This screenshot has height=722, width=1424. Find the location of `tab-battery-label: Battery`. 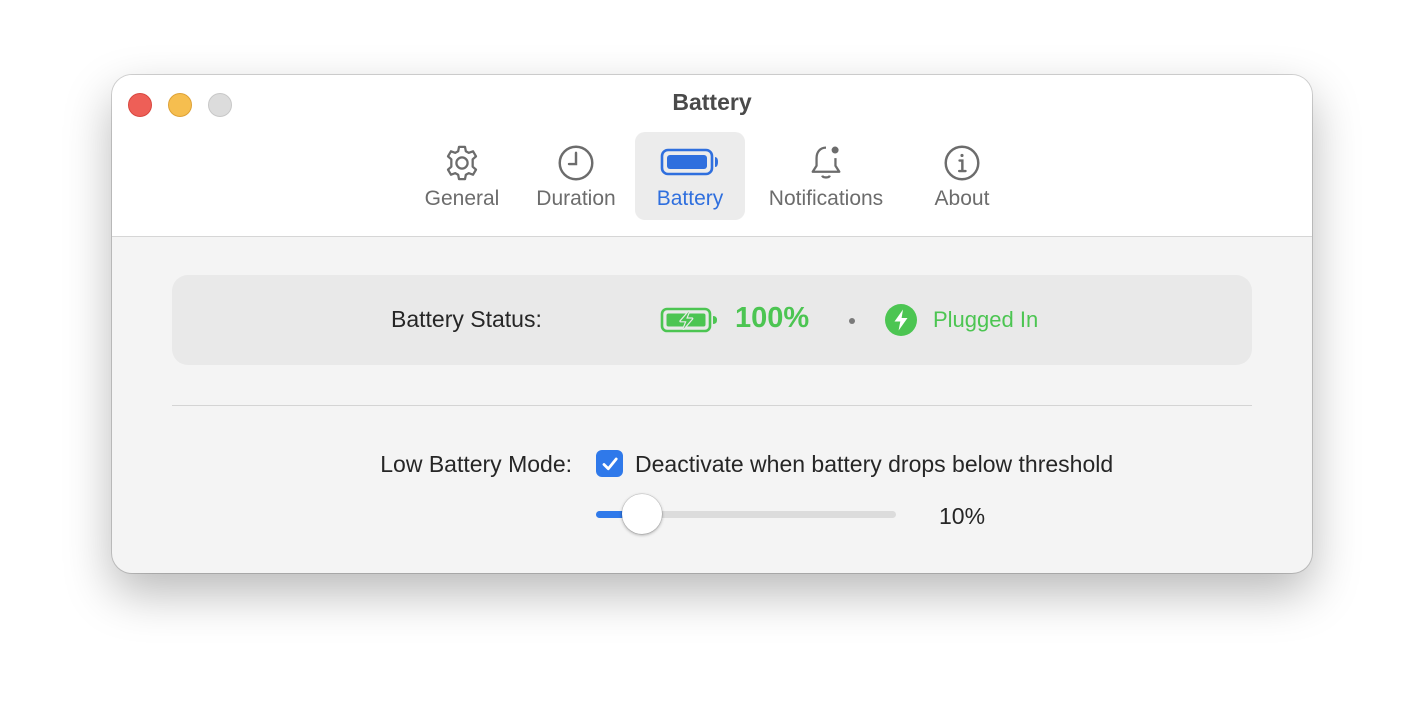

tab-battery-label: Battery is located at coordinates (690, 198).